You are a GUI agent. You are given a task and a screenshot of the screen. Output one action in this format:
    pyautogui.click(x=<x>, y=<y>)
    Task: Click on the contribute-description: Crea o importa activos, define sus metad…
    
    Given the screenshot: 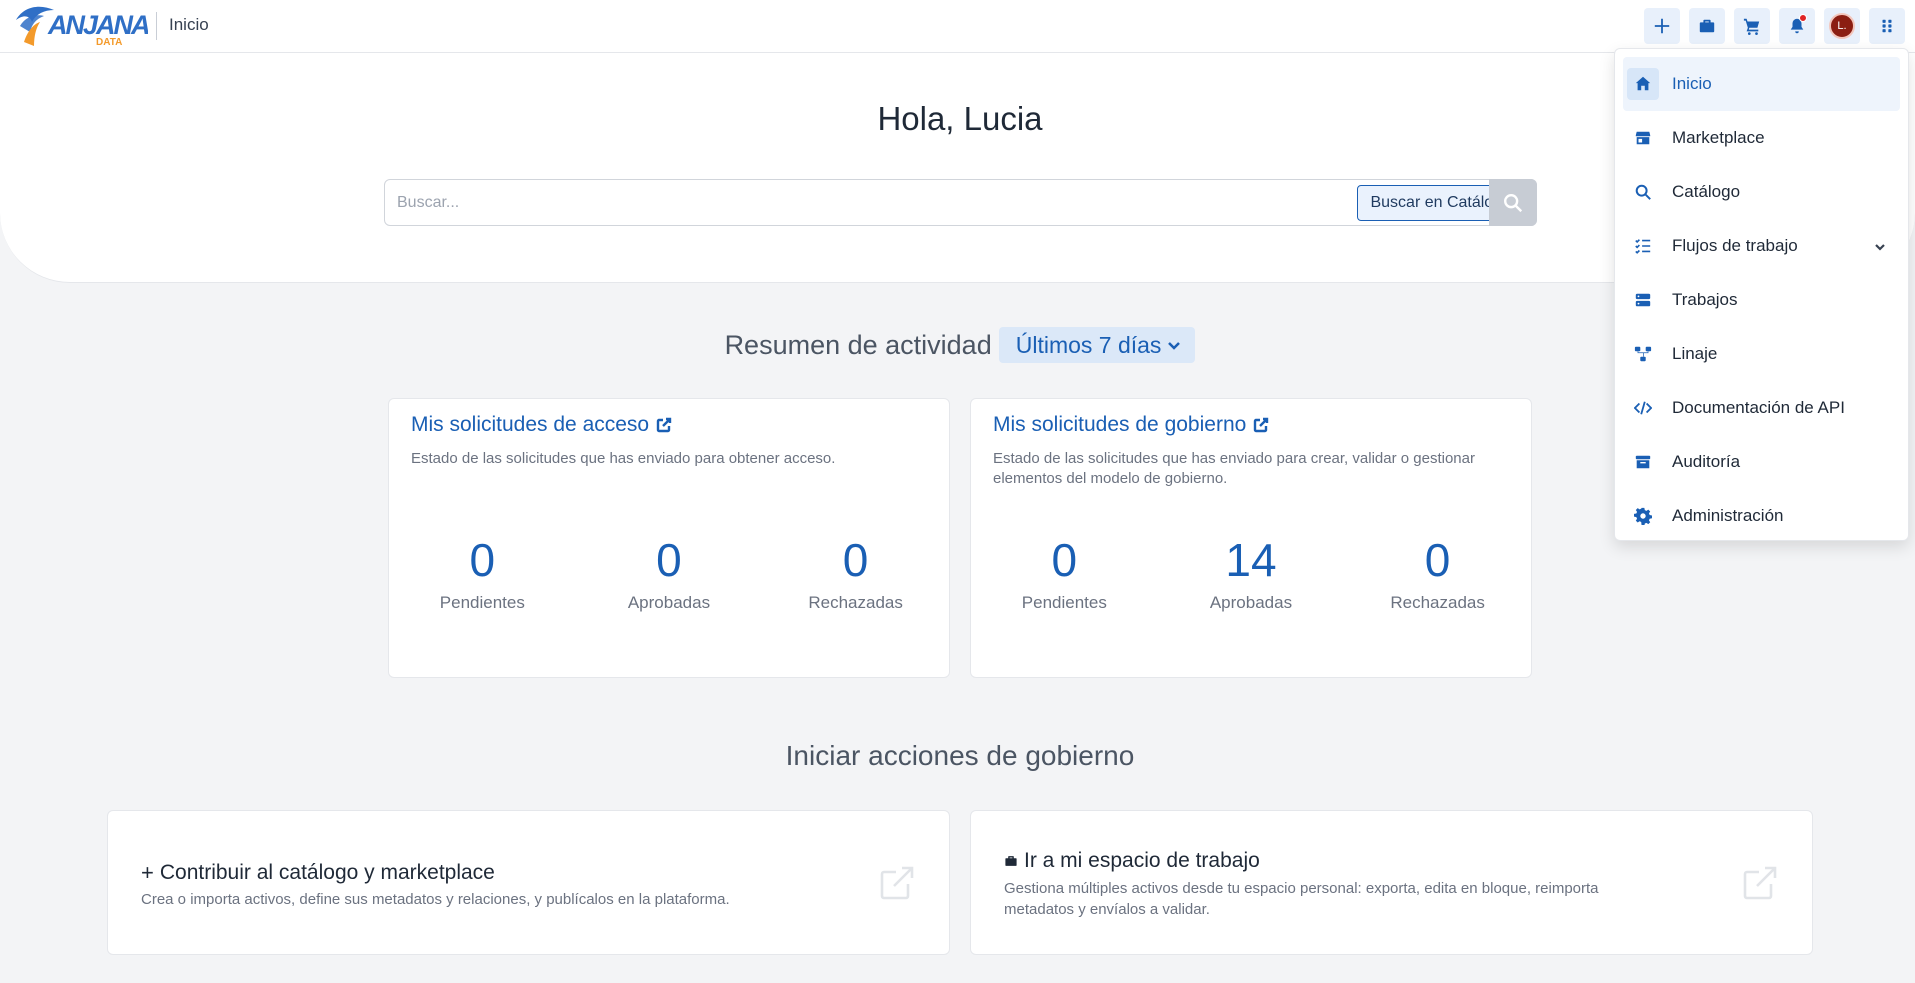 What is the action you would take?
    pyautogui.click(x=435, y=899)
    